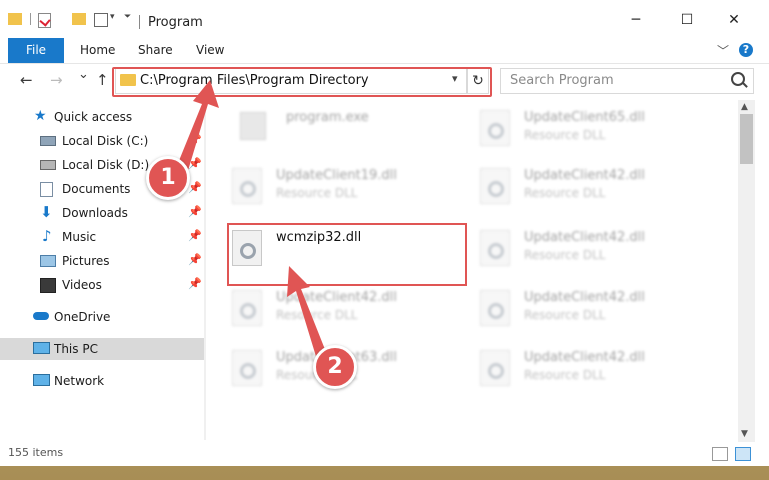  I want to click on step-2-badge: 2, so click(335, 367).